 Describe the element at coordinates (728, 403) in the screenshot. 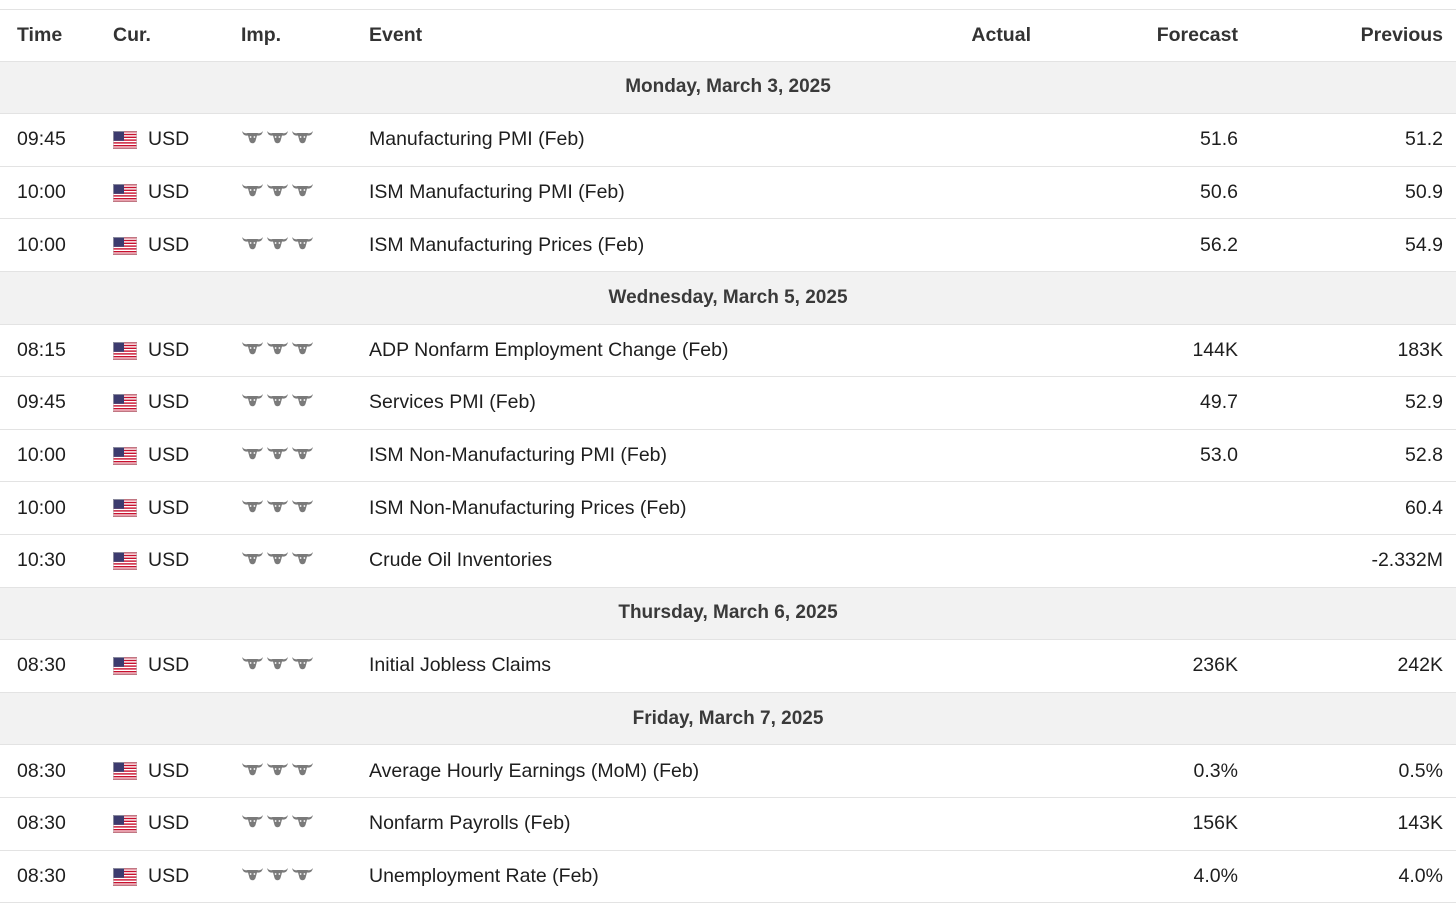

I see `event-row: 09:45 USD Services PMI (Feb) 49.7 52.9` at that location.